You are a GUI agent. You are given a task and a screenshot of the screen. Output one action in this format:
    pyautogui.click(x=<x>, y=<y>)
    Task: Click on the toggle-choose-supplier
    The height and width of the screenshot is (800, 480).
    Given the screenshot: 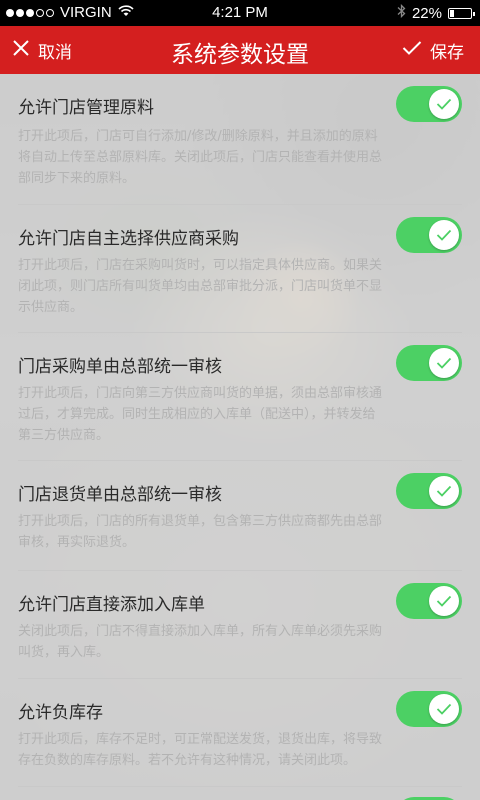 What is the action you would take?
    pyautogui.click(x=429, y=235)
    